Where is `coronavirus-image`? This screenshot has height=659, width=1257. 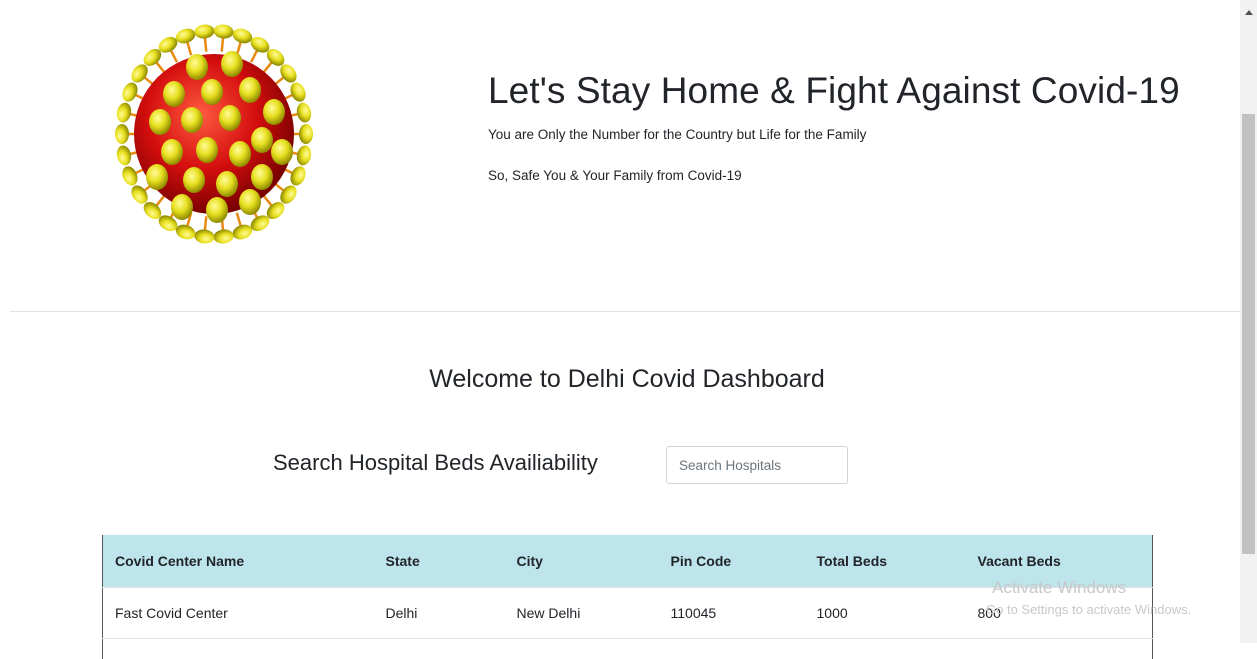 coronavirus-image is located at coordinates (214, 132).